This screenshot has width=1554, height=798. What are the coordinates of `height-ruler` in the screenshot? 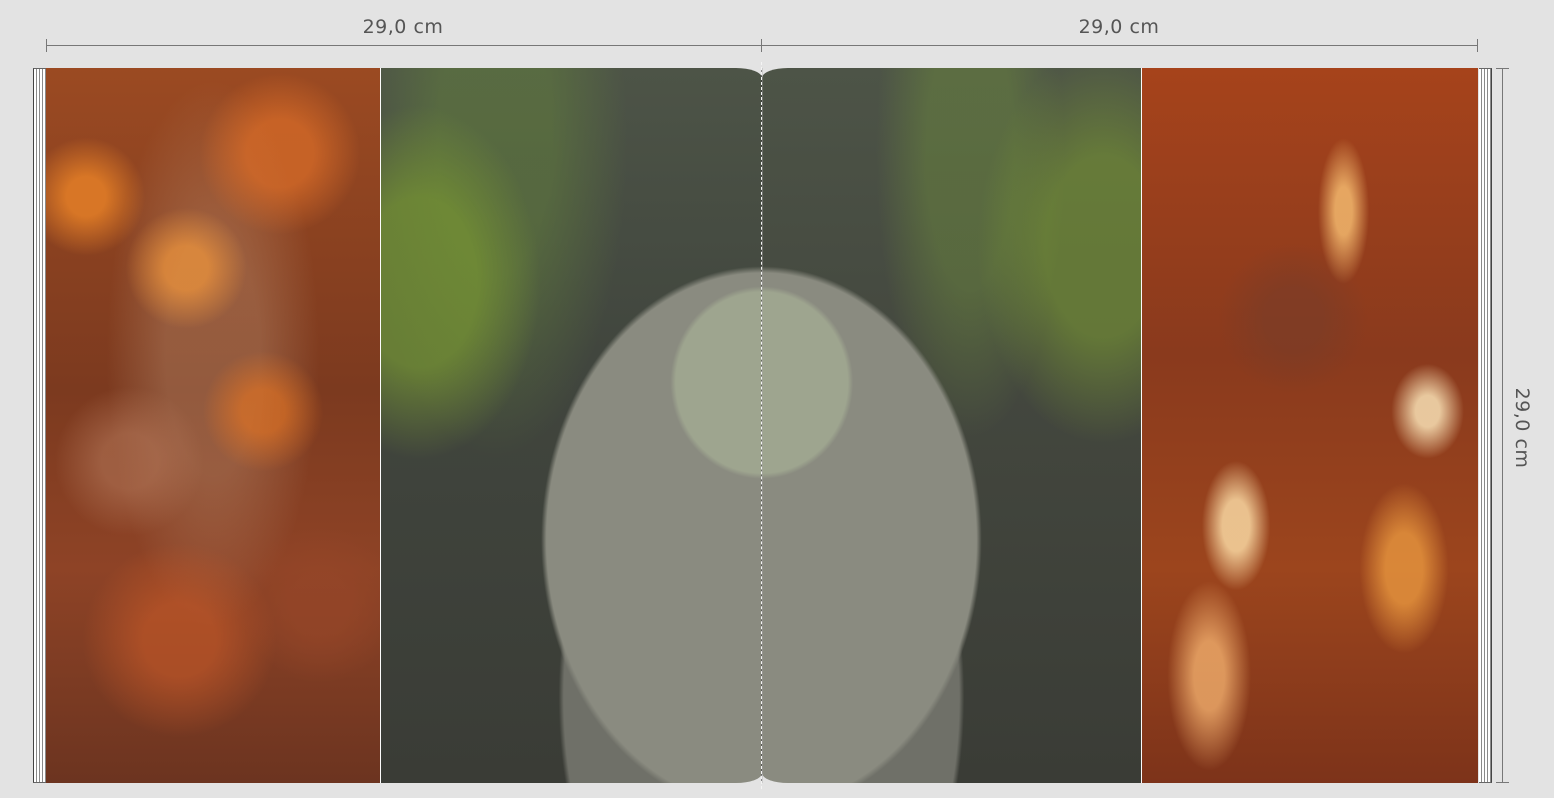 It's located at (1502, 425).